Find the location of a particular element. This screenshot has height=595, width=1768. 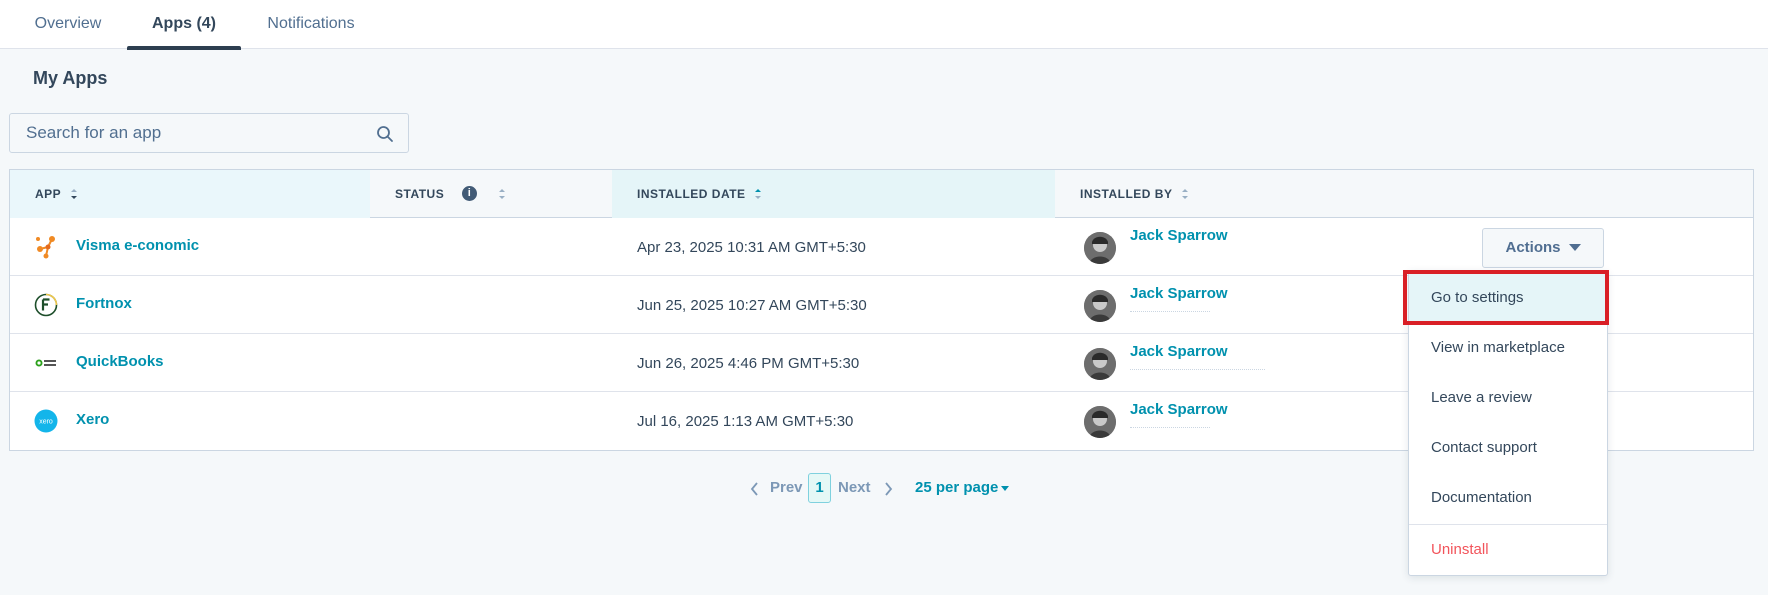

actions-button-label: Actions is located at coordinates (1533, 247).